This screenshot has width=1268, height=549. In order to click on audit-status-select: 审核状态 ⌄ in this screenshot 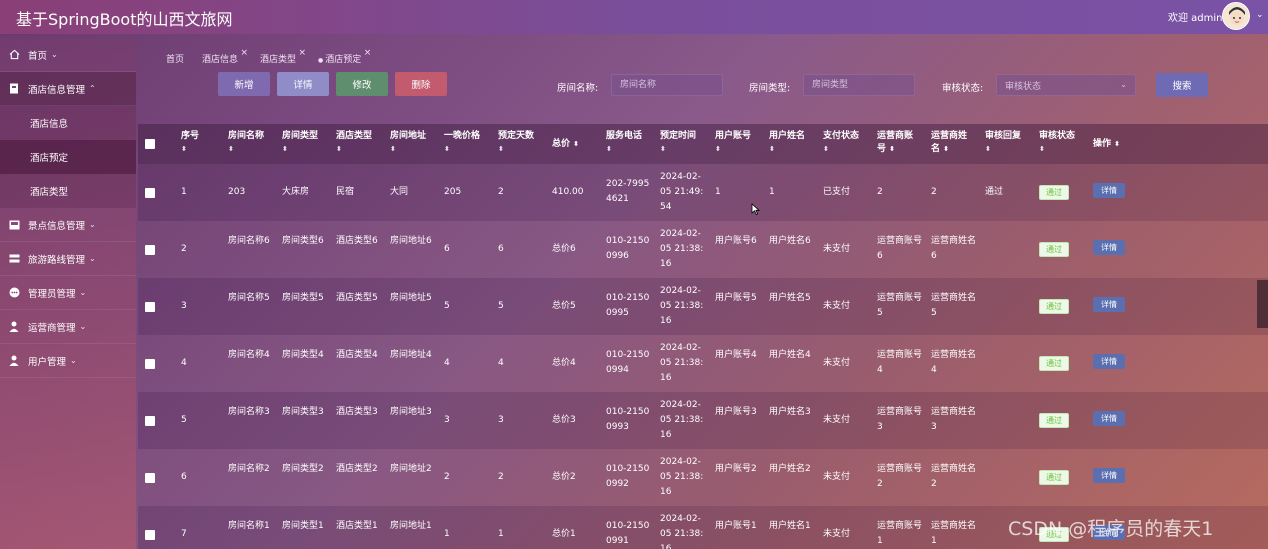, I will do `click(1066, 85)`.